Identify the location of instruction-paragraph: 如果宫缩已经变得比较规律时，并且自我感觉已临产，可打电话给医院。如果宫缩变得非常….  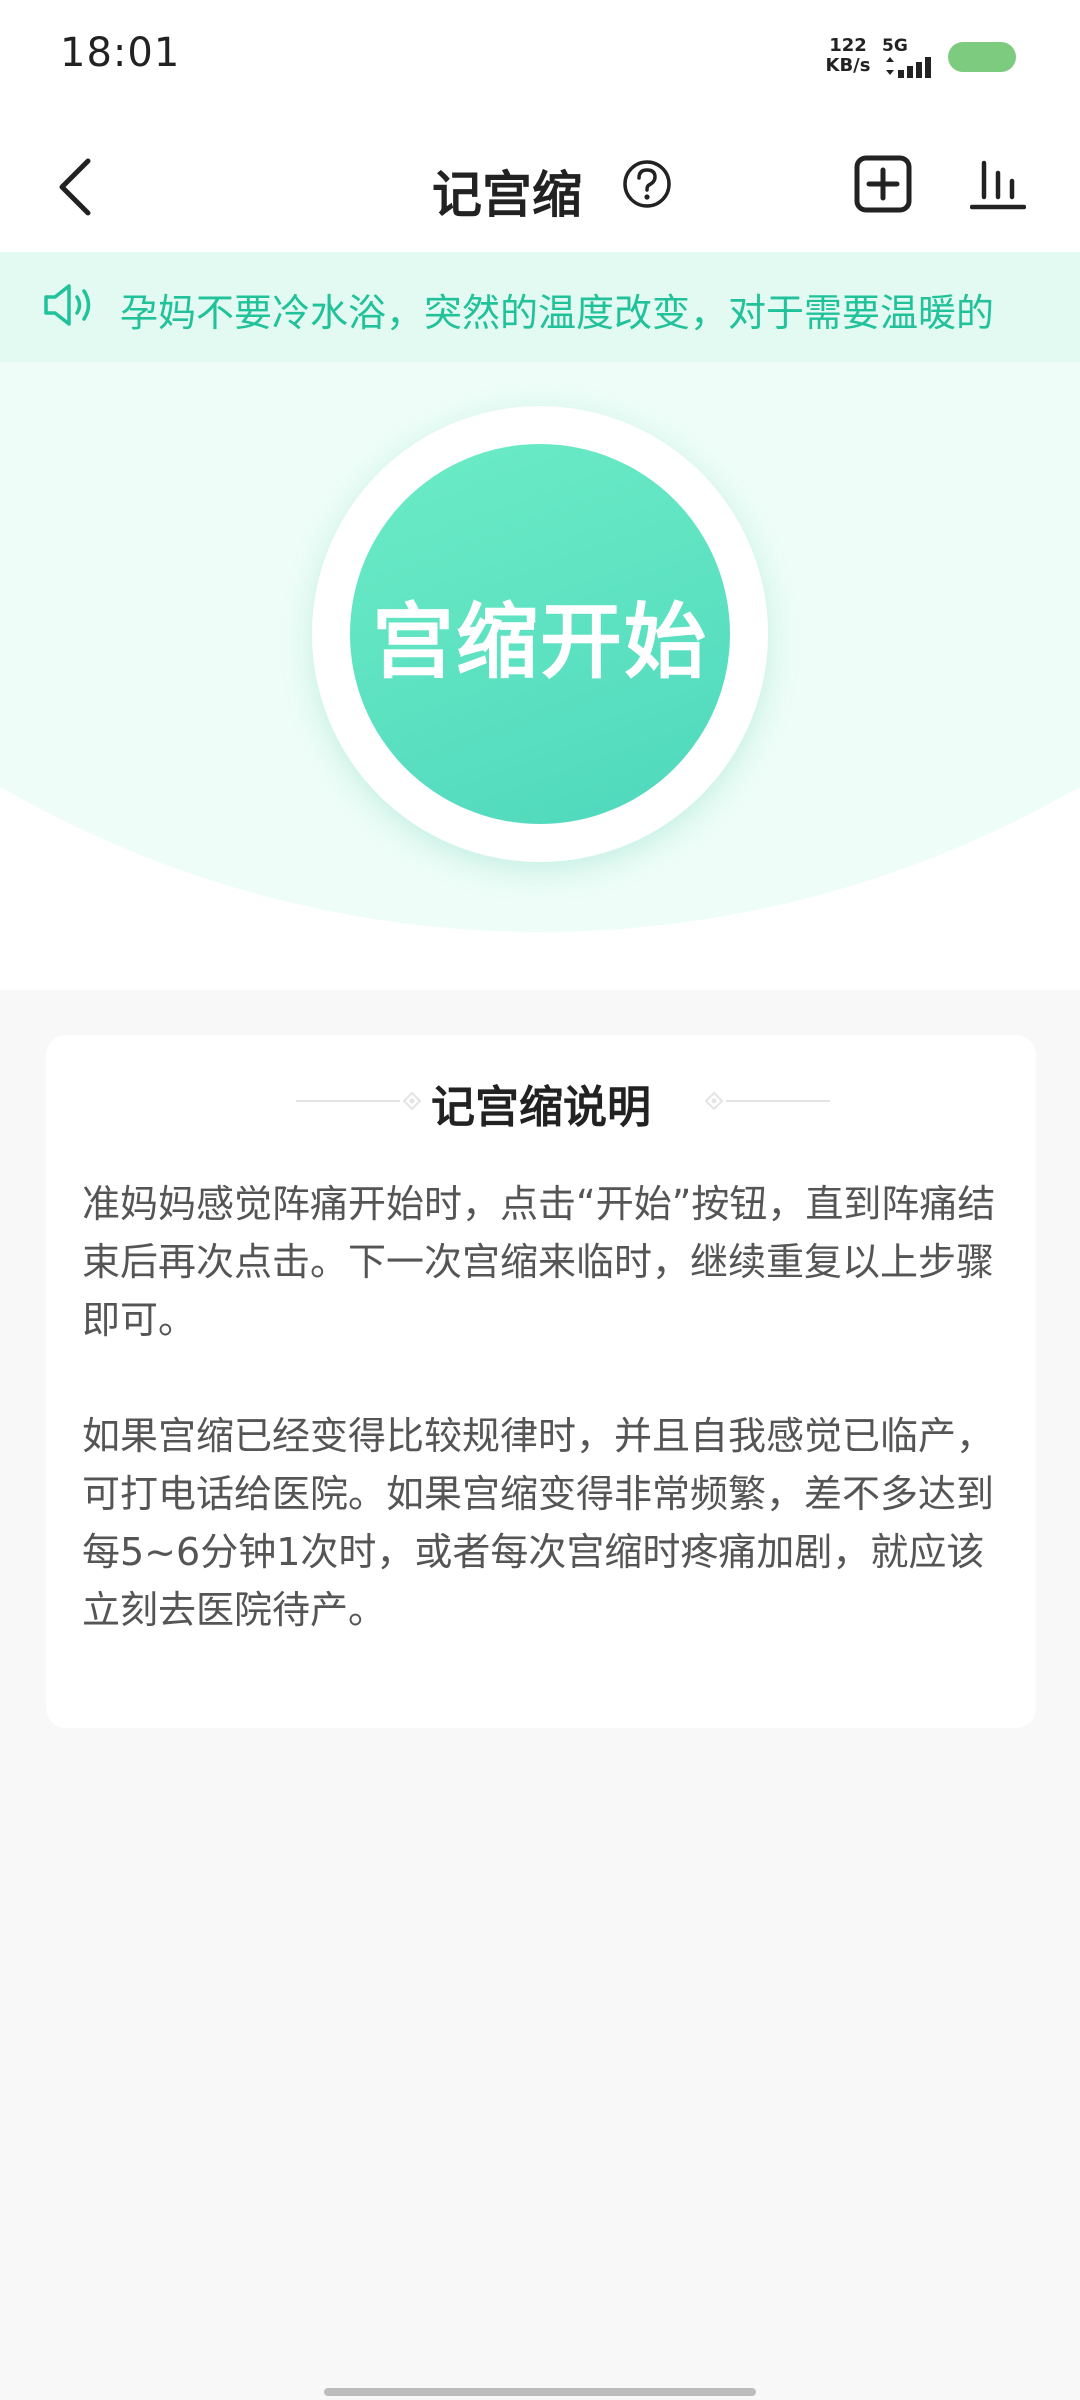
(538, 1523).